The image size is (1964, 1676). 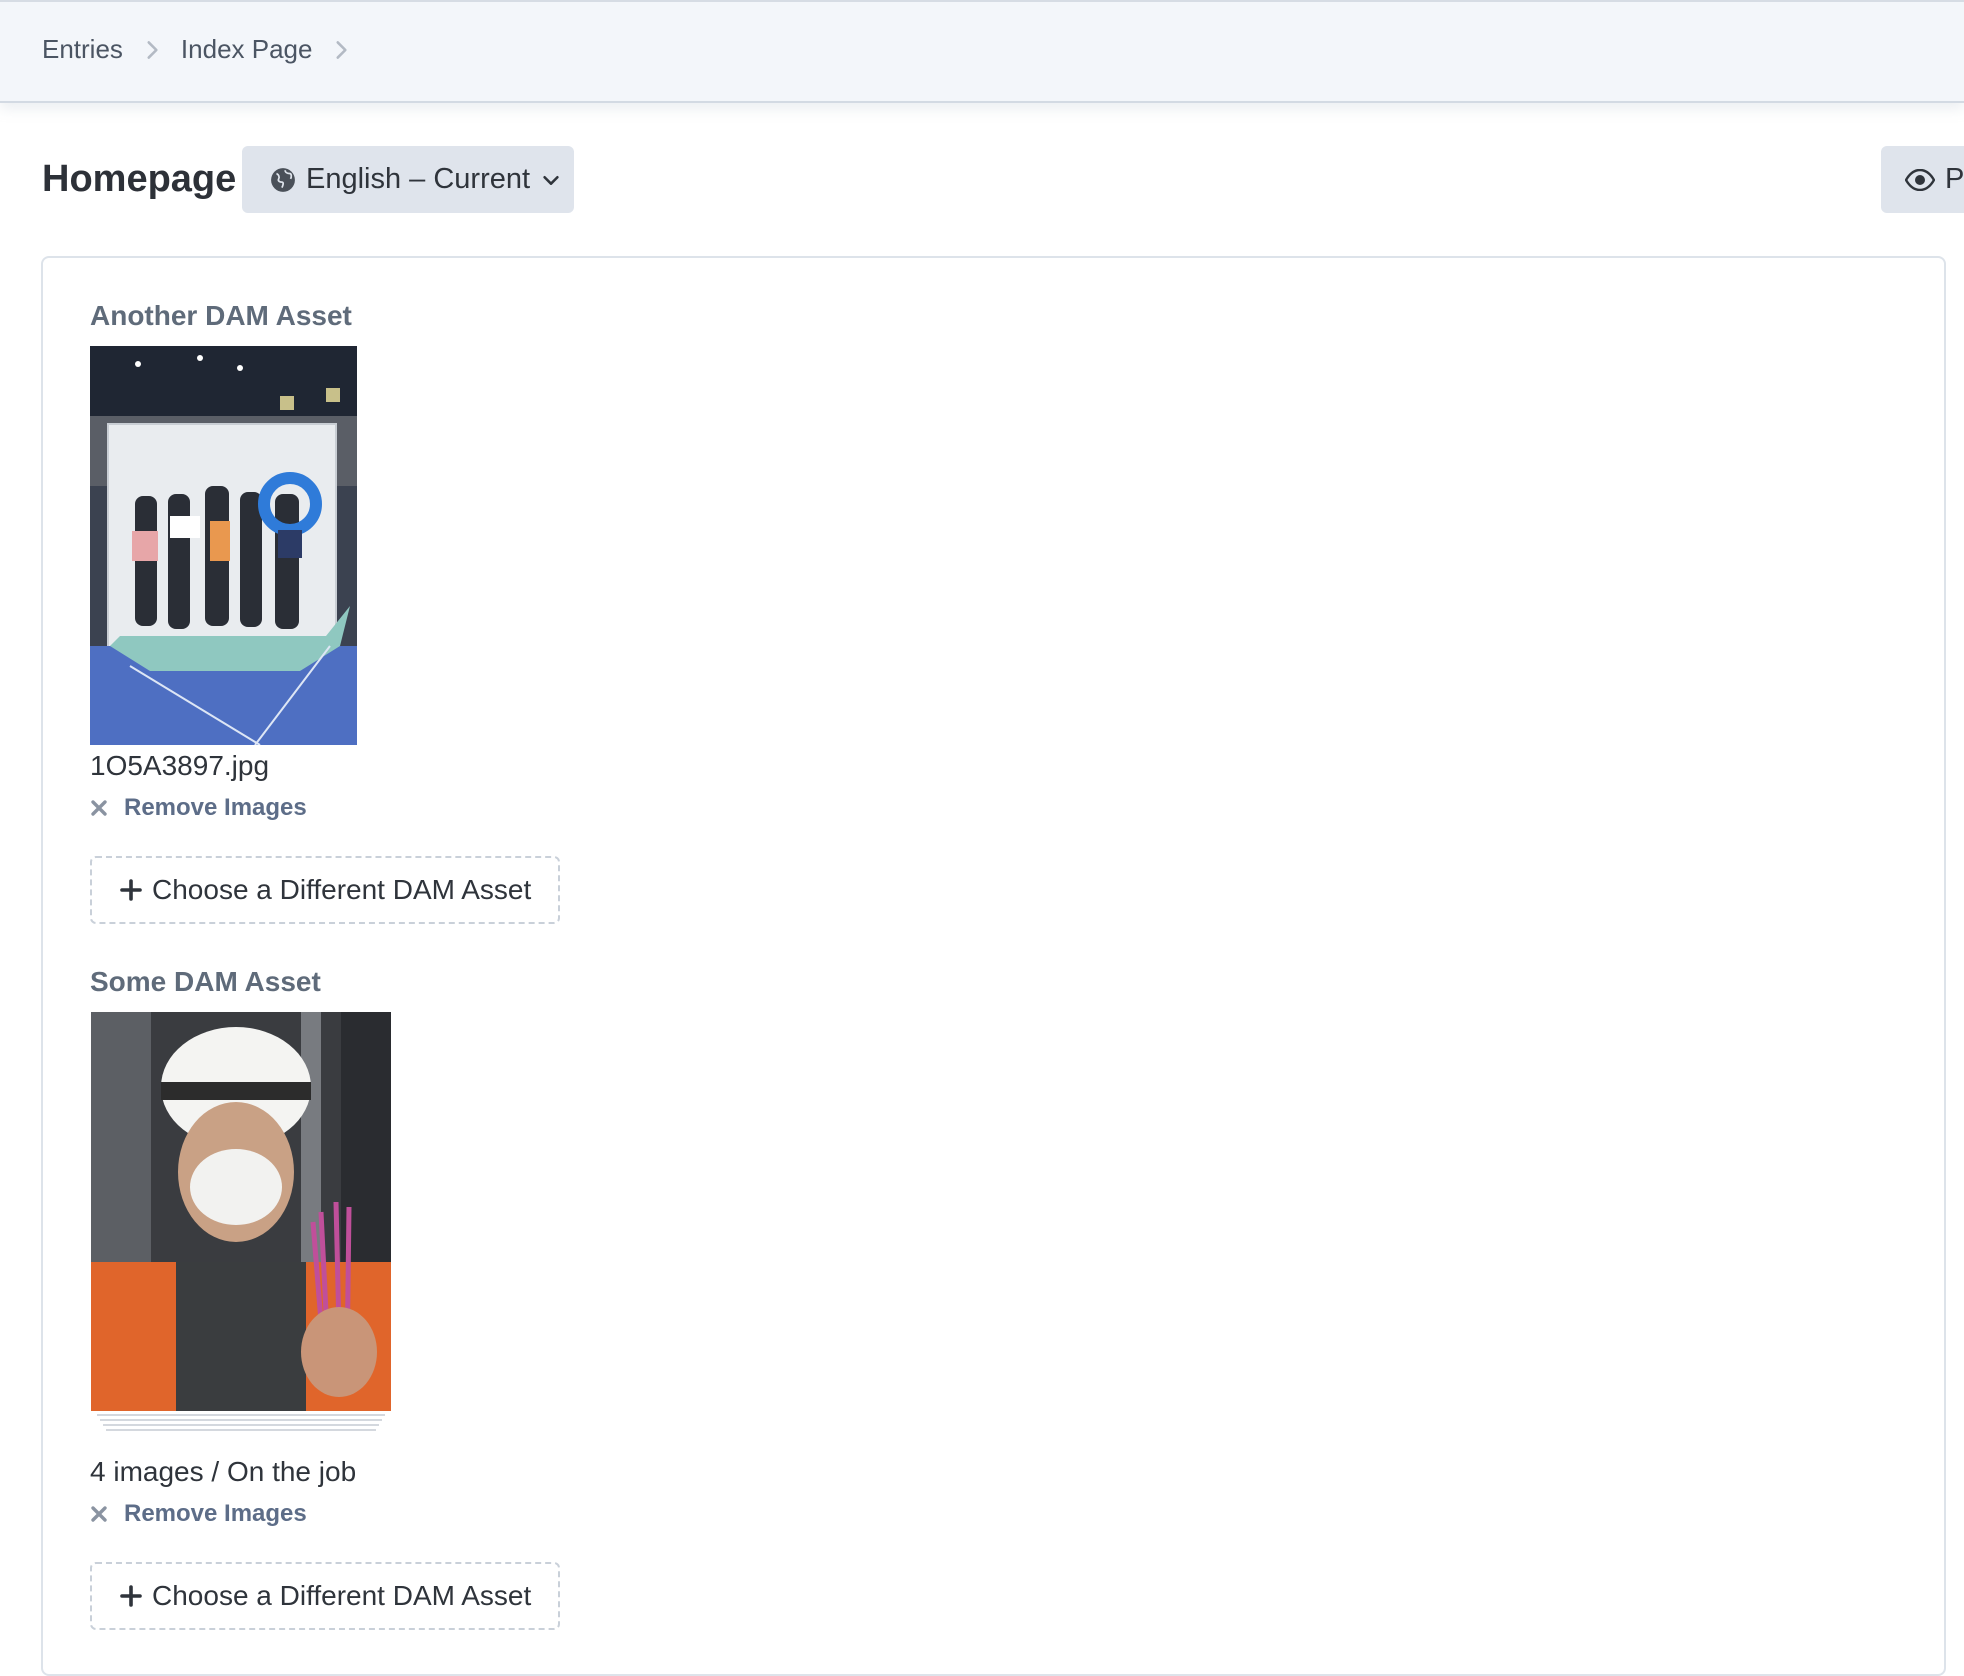 I want to click on asset-filename: 1O5A3897.jpg, so click(x=180, y=765).